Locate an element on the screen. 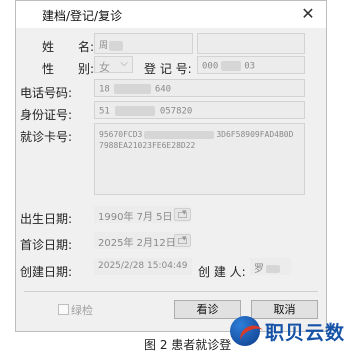 This screenshot has width=358, height=359. phone-suffix: 640 is located at coordinates (163, 89).